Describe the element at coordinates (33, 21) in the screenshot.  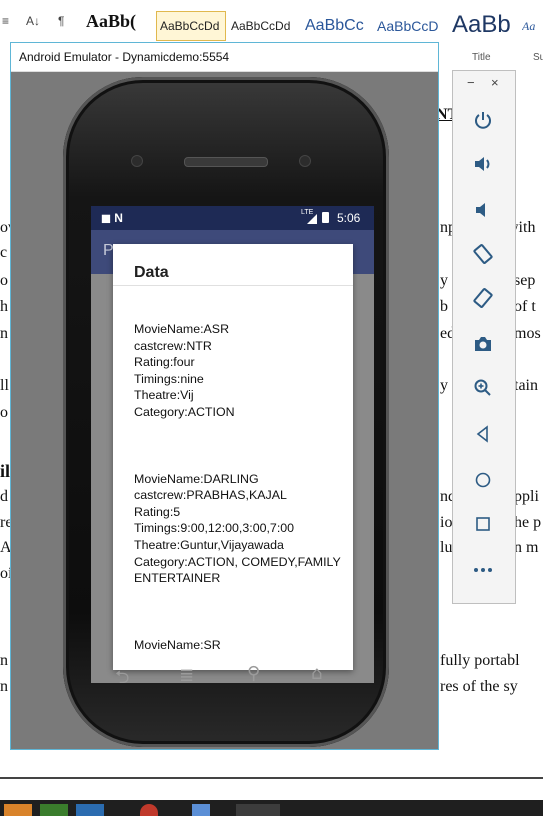
I see `sort-icon: A↓` at that location.